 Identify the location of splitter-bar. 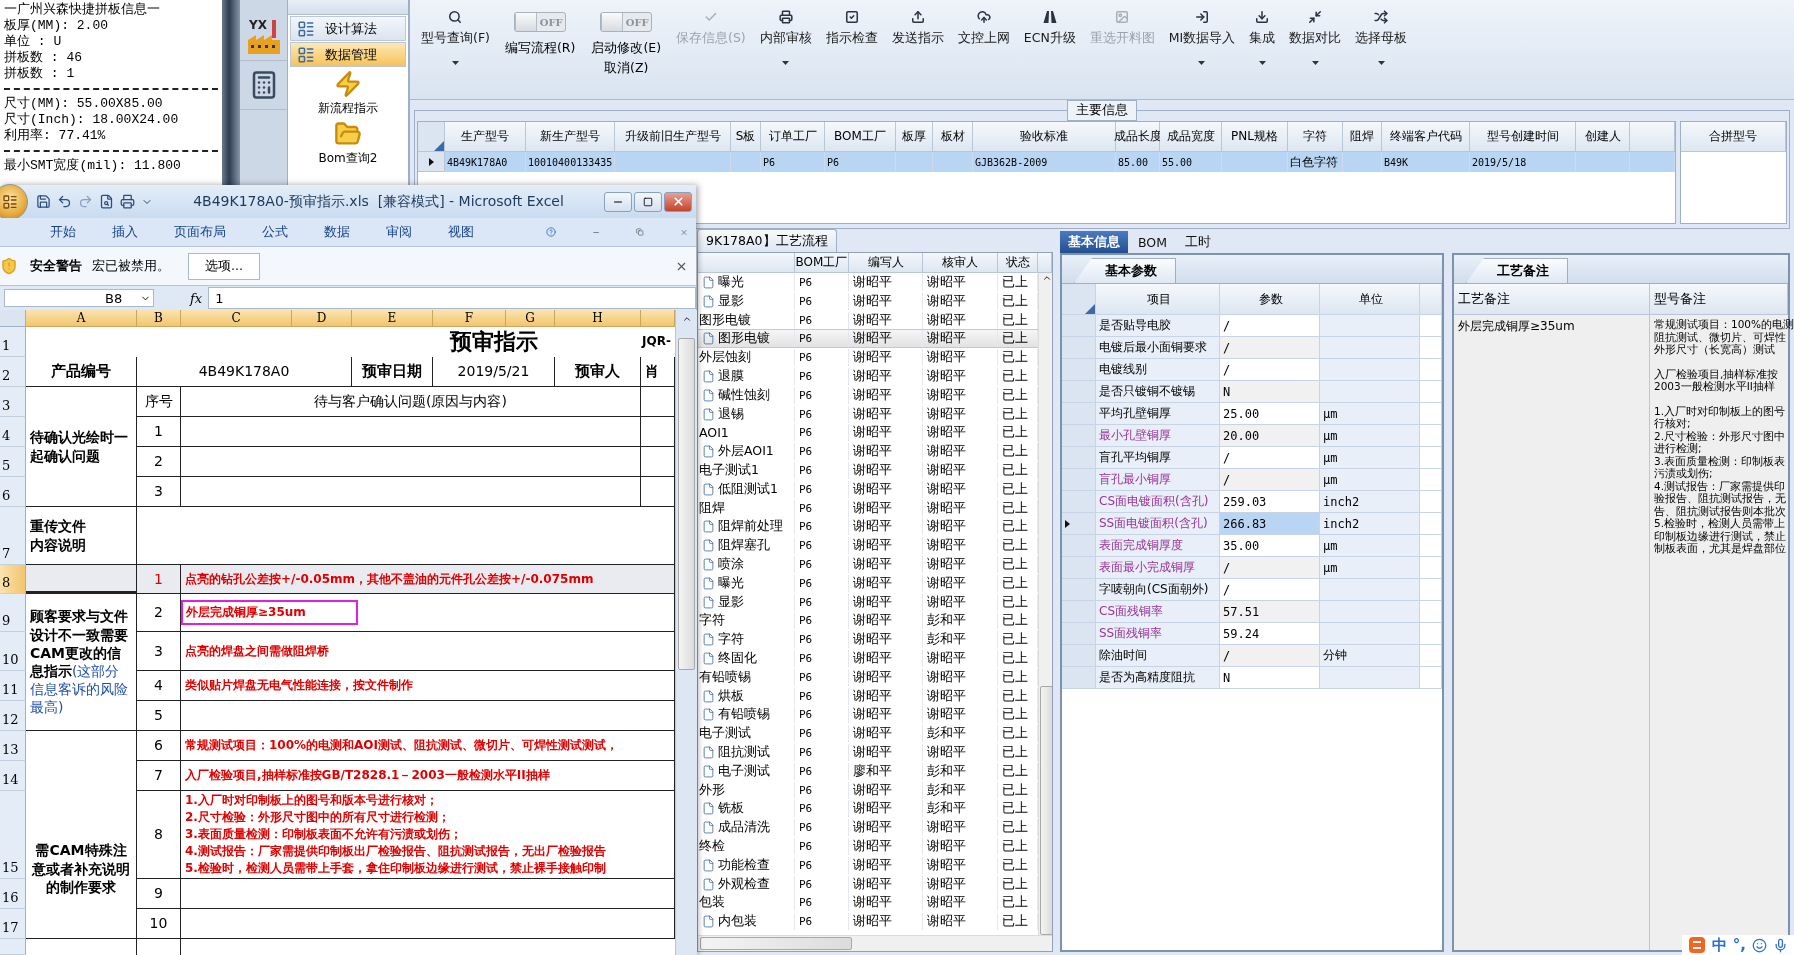
(231, 92).